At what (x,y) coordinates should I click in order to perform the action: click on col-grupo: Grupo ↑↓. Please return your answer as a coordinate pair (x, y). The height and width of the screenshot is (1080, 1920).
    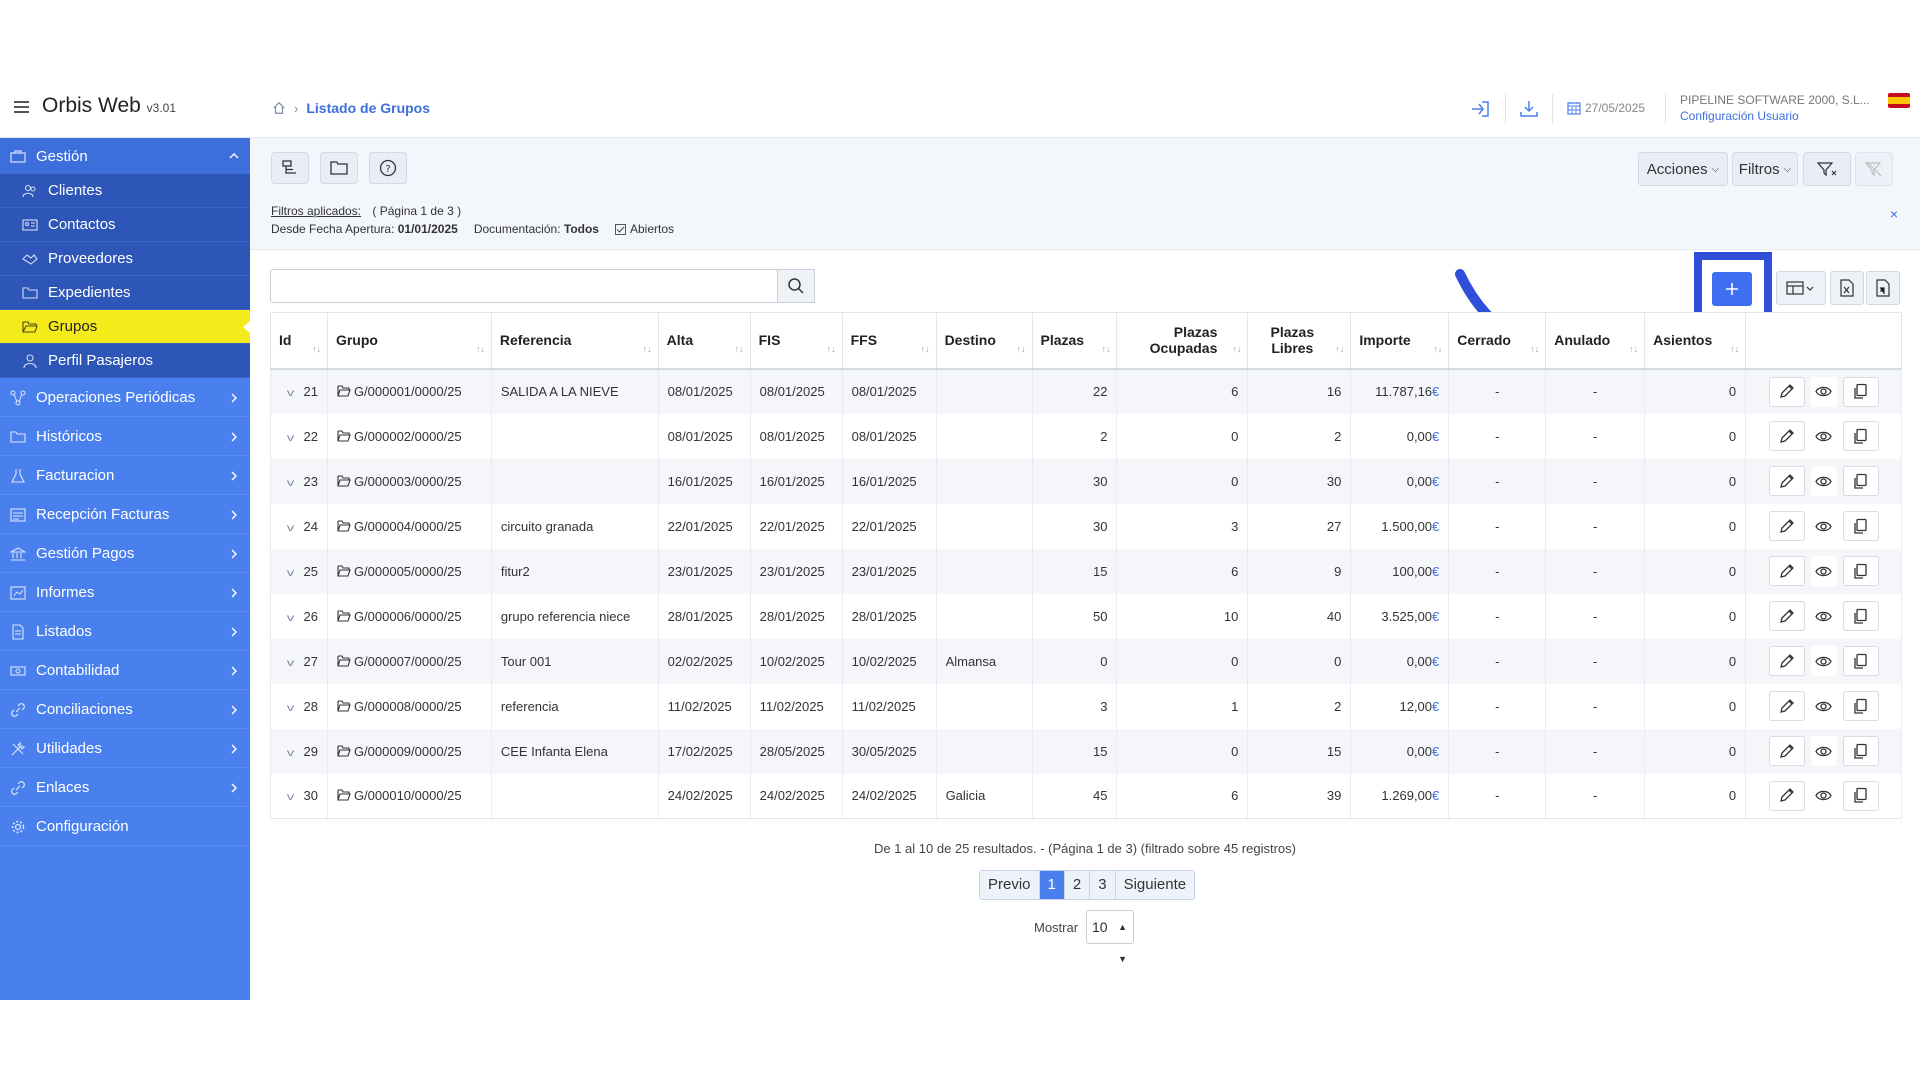
    Looking at the image, I should click on (409, 341).